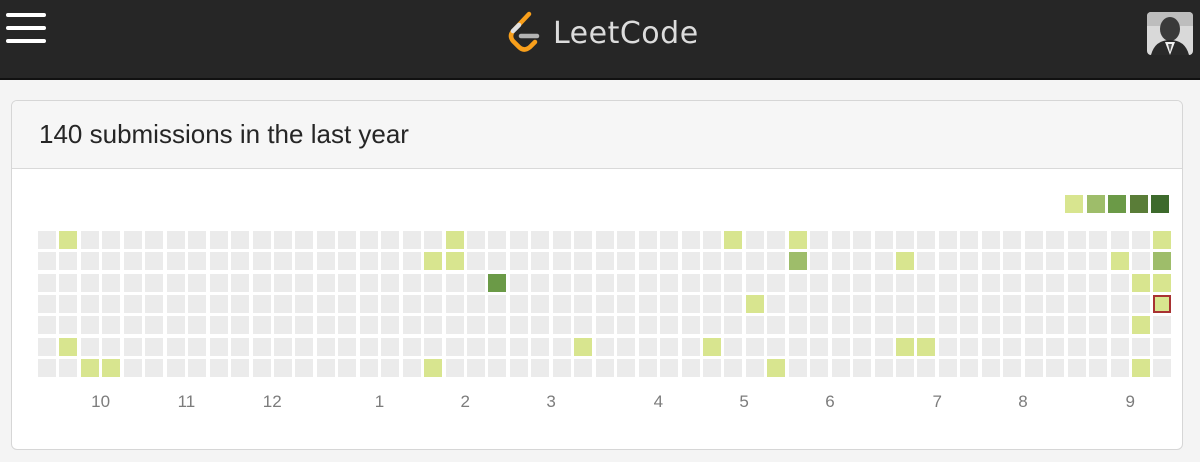 This screenshot has width=1200, height=462. What do you see at coordinates (1170, 33) in the screenshot?
I see `user-avatar-icon` at bounding box center [1170, 33].